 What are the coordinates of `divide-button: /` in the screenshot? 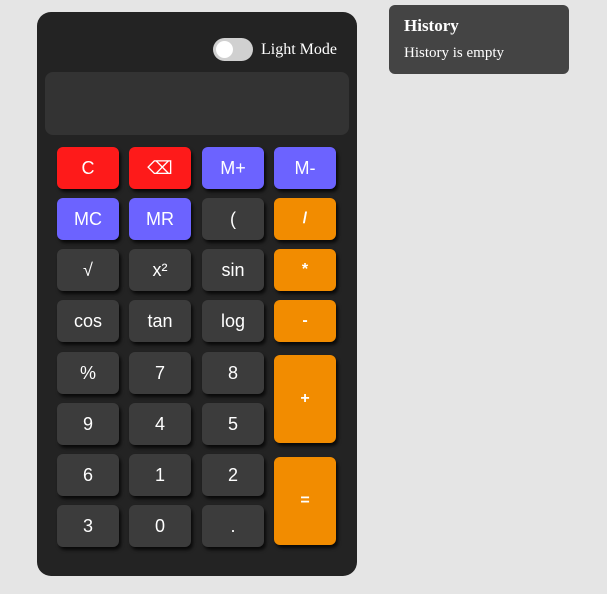 It's located at (305, 219).